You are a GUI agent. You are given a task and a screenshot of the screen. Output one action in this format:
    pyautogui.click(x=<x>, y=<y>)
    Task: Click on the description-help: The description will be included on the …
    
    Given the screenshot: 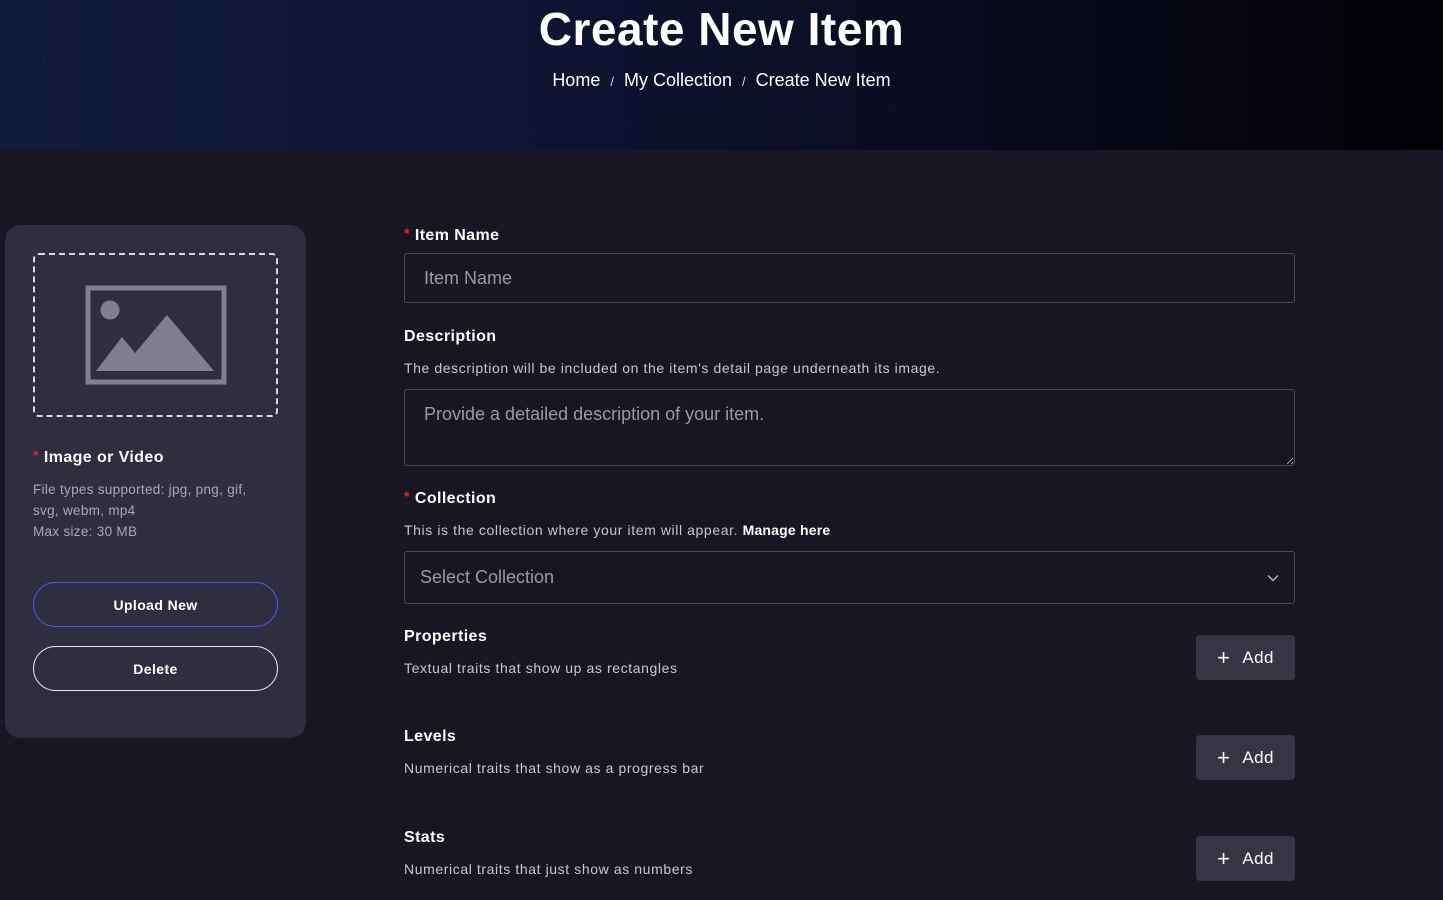 What is the action you would take?
    pyautogui.click(x=672, y=368)
    